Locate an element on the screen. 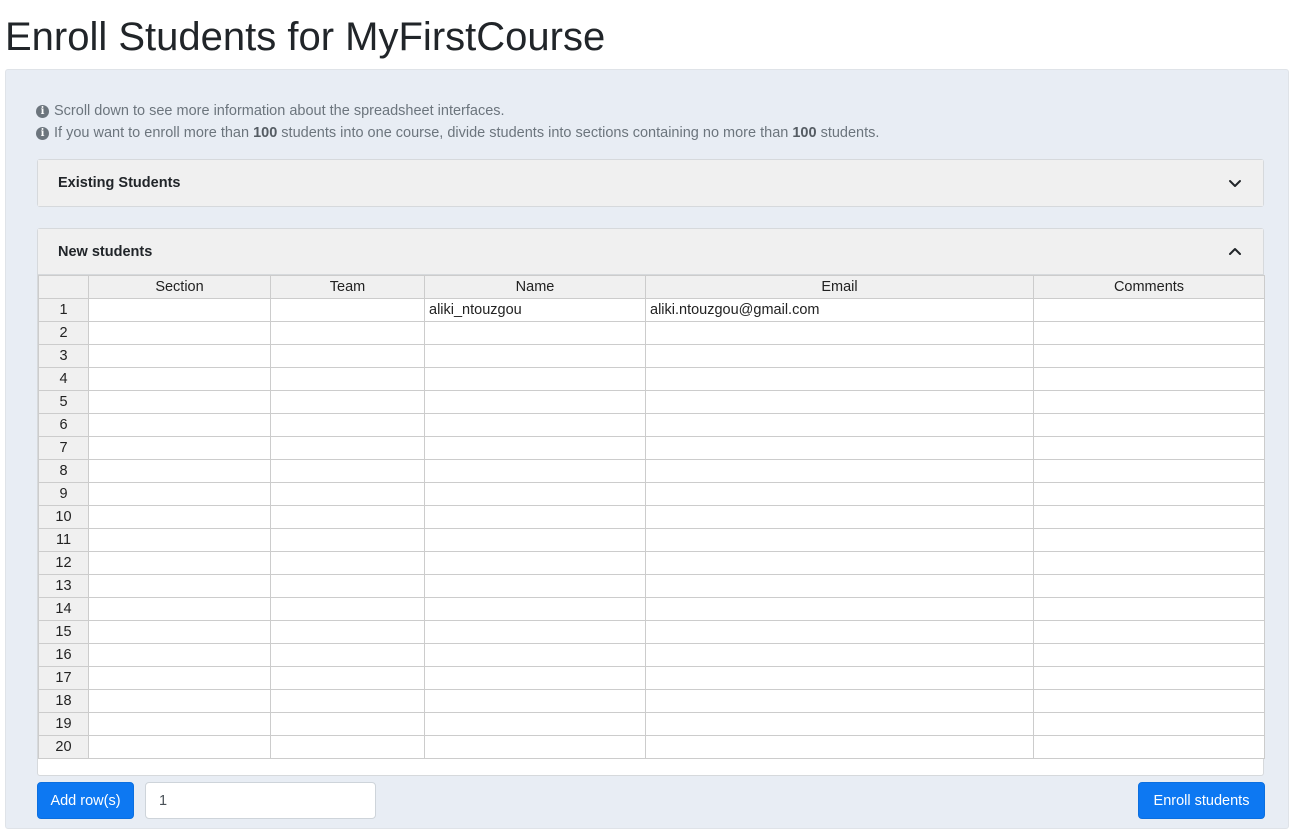 The height and width of the screenshot is (829, 1289). existing-students-header: Existing Students is located at coordinates (650, 183).